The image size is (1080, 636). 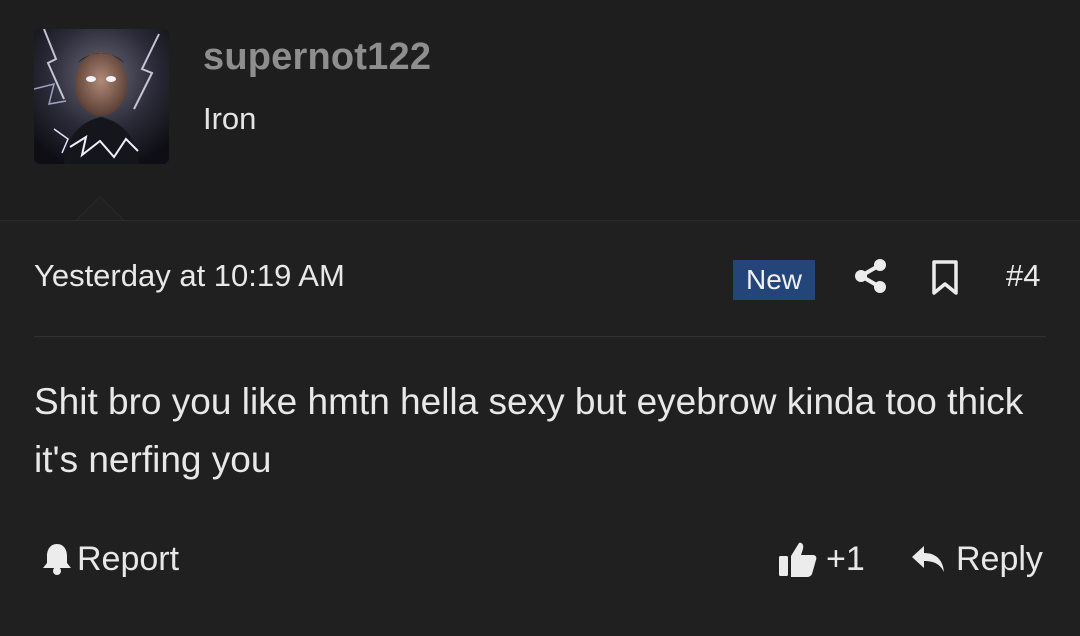 I want to click on username: supernot122, so click(x=317, y=57).